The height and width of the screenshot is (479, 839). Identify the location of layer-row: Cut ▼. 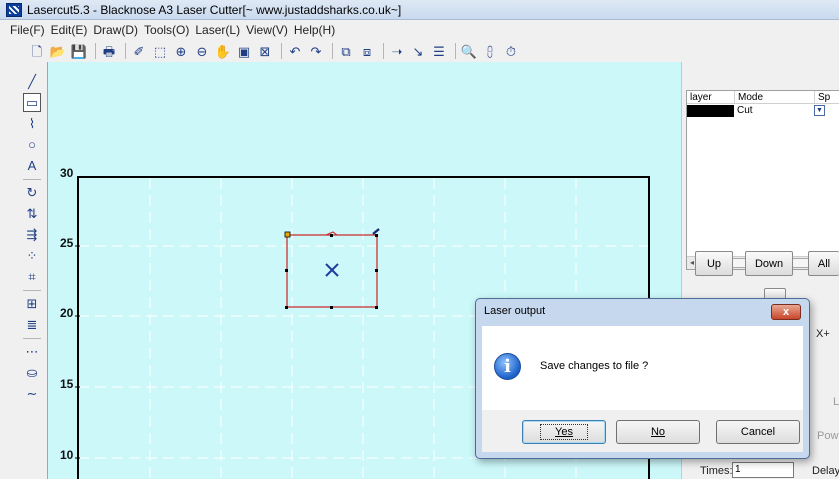
(756, 111).